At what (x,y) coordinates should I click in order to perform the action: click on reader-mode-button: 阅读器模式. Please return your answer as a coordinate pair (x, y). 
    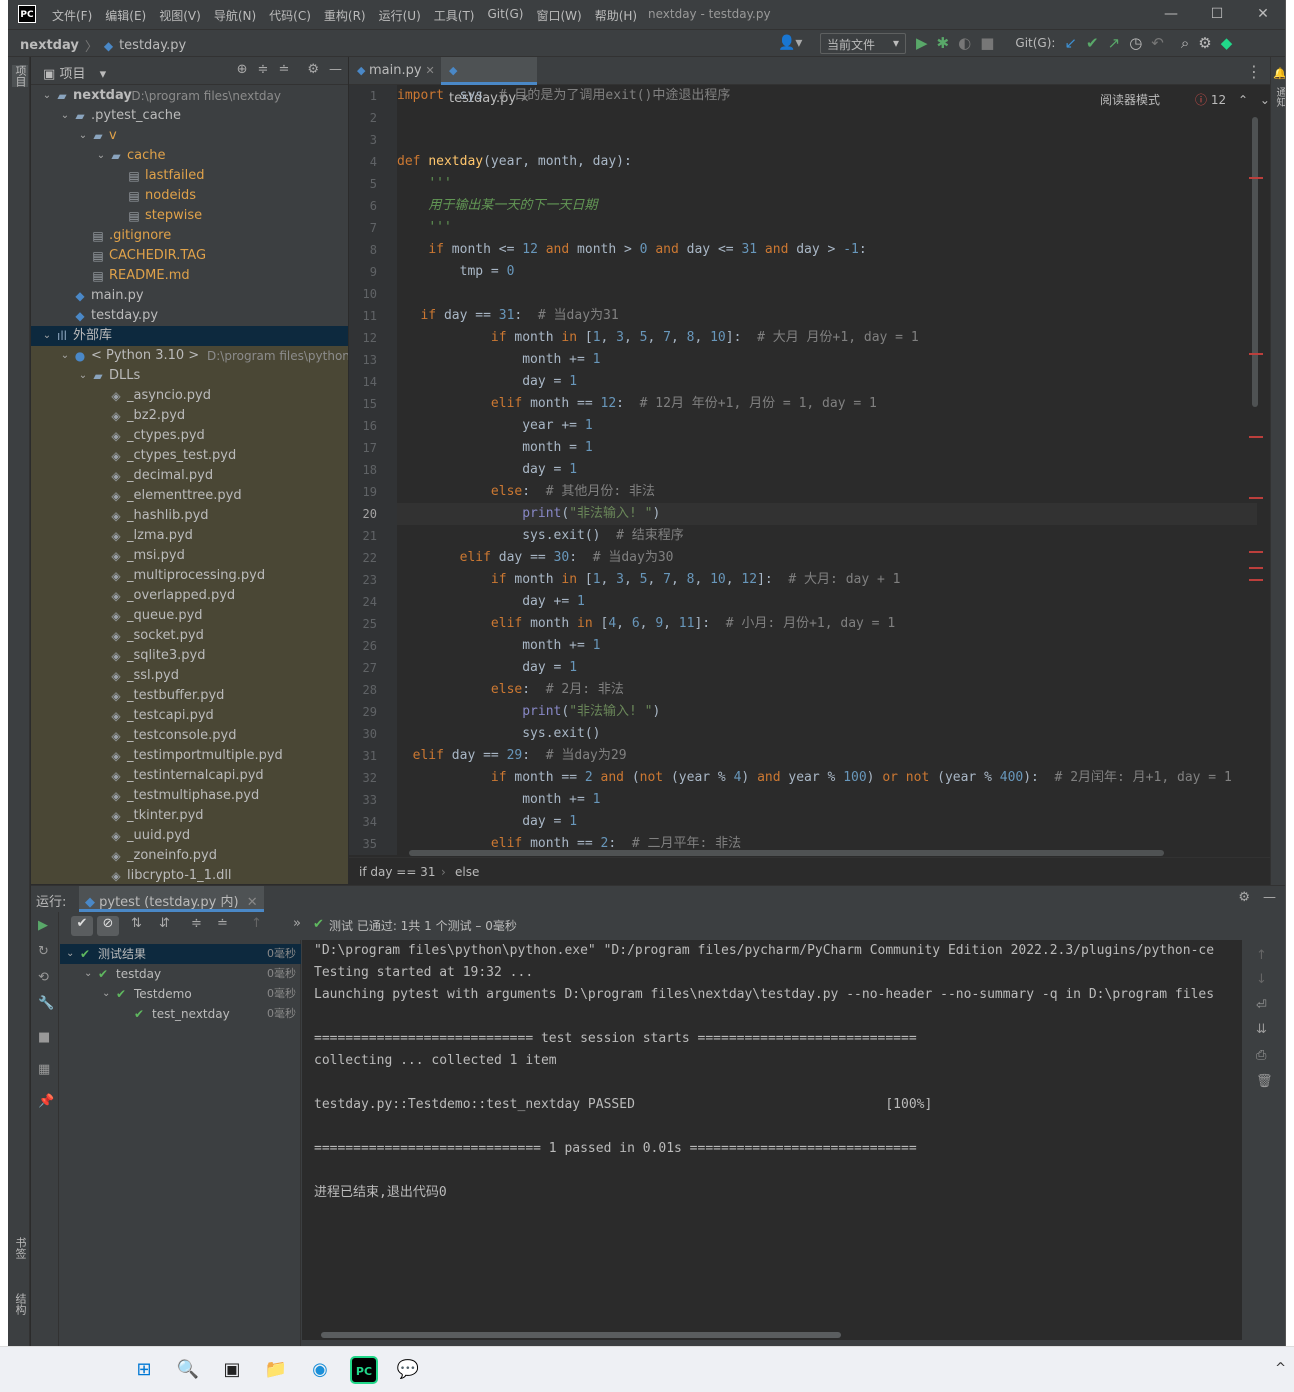
    Looking at the image, I should click on (1130, 99).